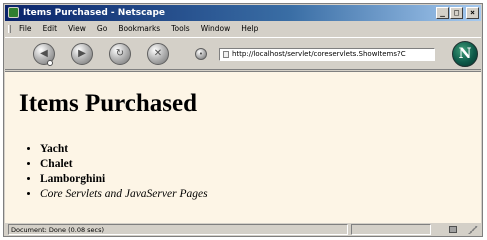  Describe the element at coordinates (124, 194) in the screenshot. I see `list-item: Core Servlets and JavaServer Pages` at that location.